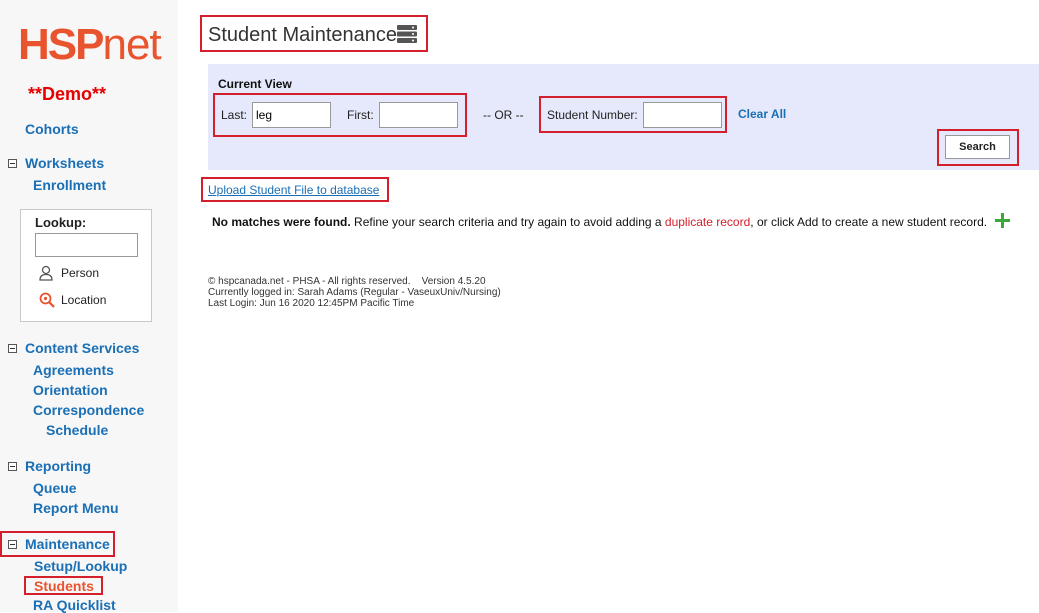 This screenshot has width=1039, height=613. What do you see at coordinates (418, 115) in the screenshot?
I see `first-name-input` at bounding box center [418, 115].